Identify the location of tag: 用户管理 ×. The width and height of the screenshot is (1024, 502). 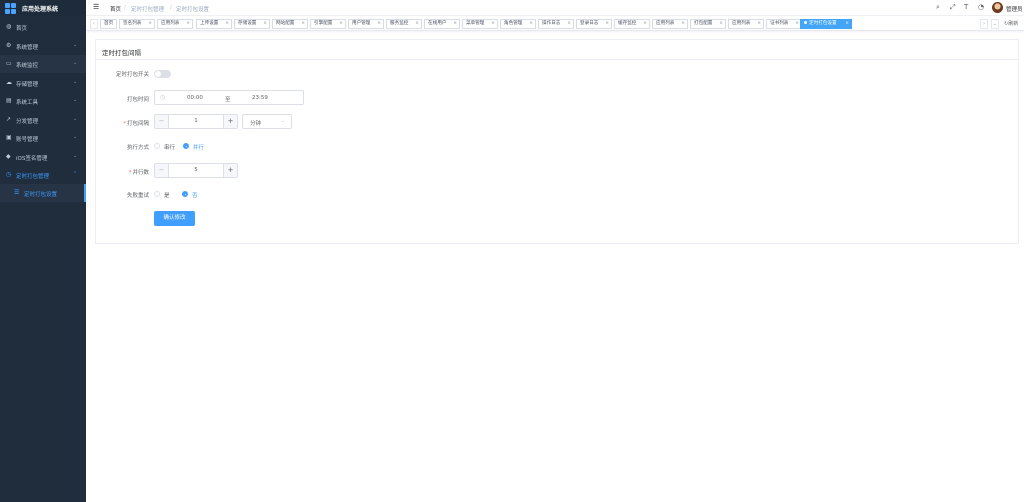
(366, 24).